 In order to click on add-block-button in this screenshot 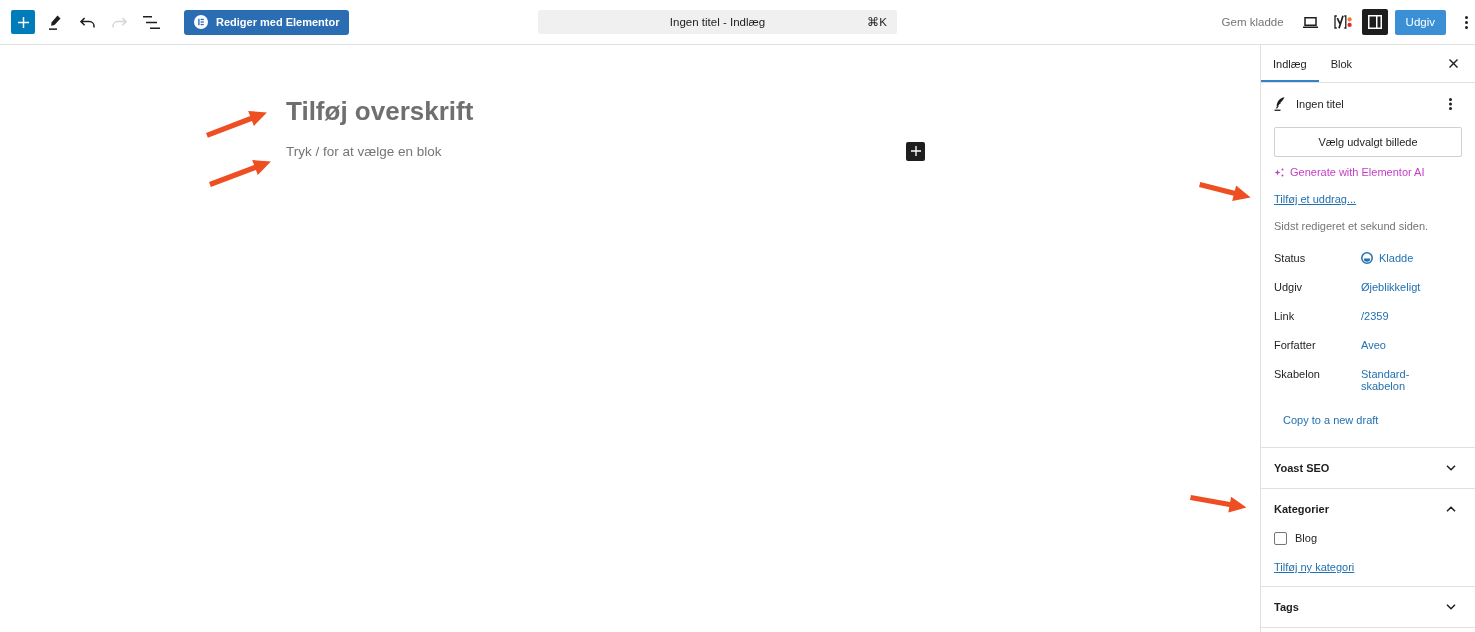, I will do `click(915, 151)`.